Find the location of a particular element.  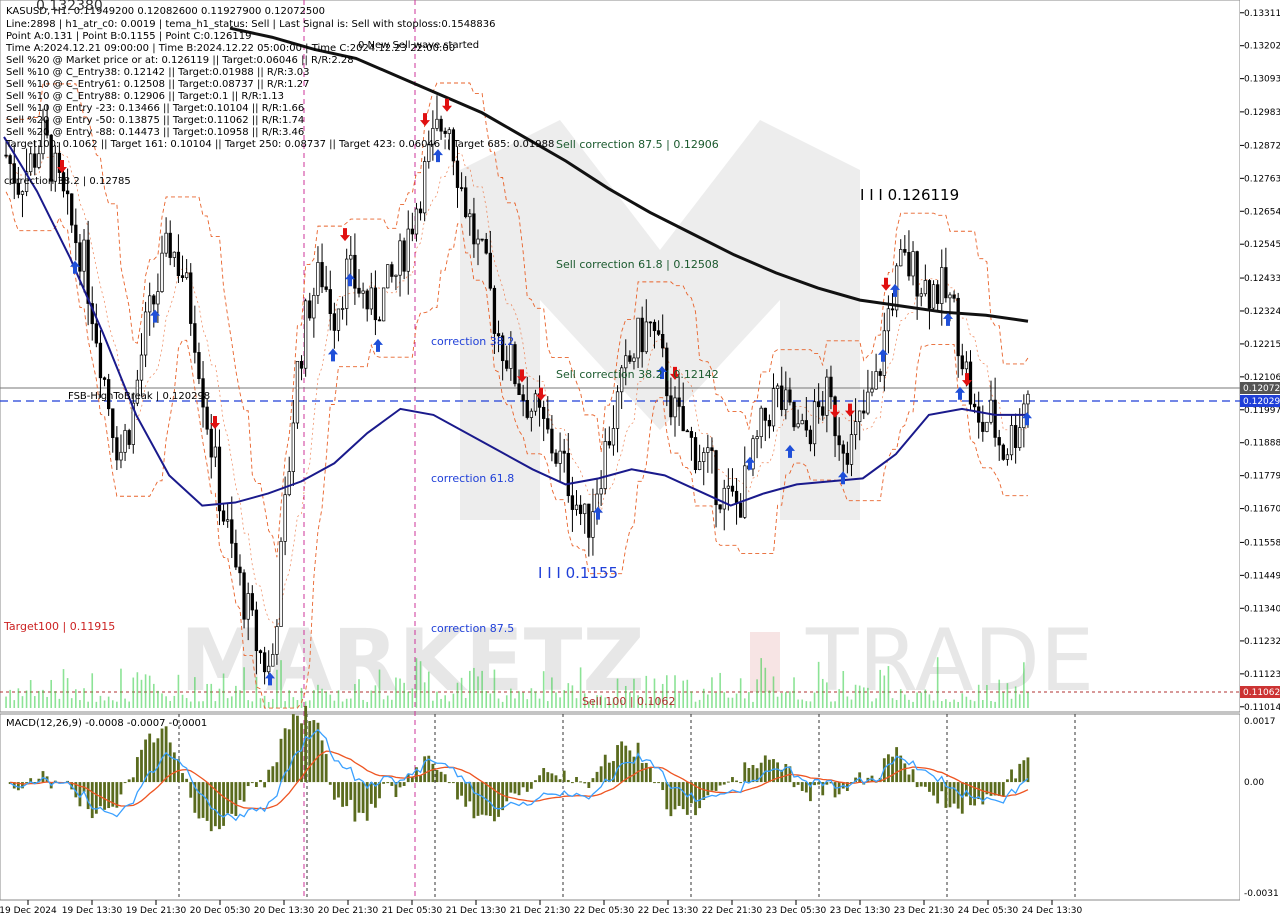

sell-corr-618: Sell correction 61.8 | 0.12508 is located at coordinates (637, 264).